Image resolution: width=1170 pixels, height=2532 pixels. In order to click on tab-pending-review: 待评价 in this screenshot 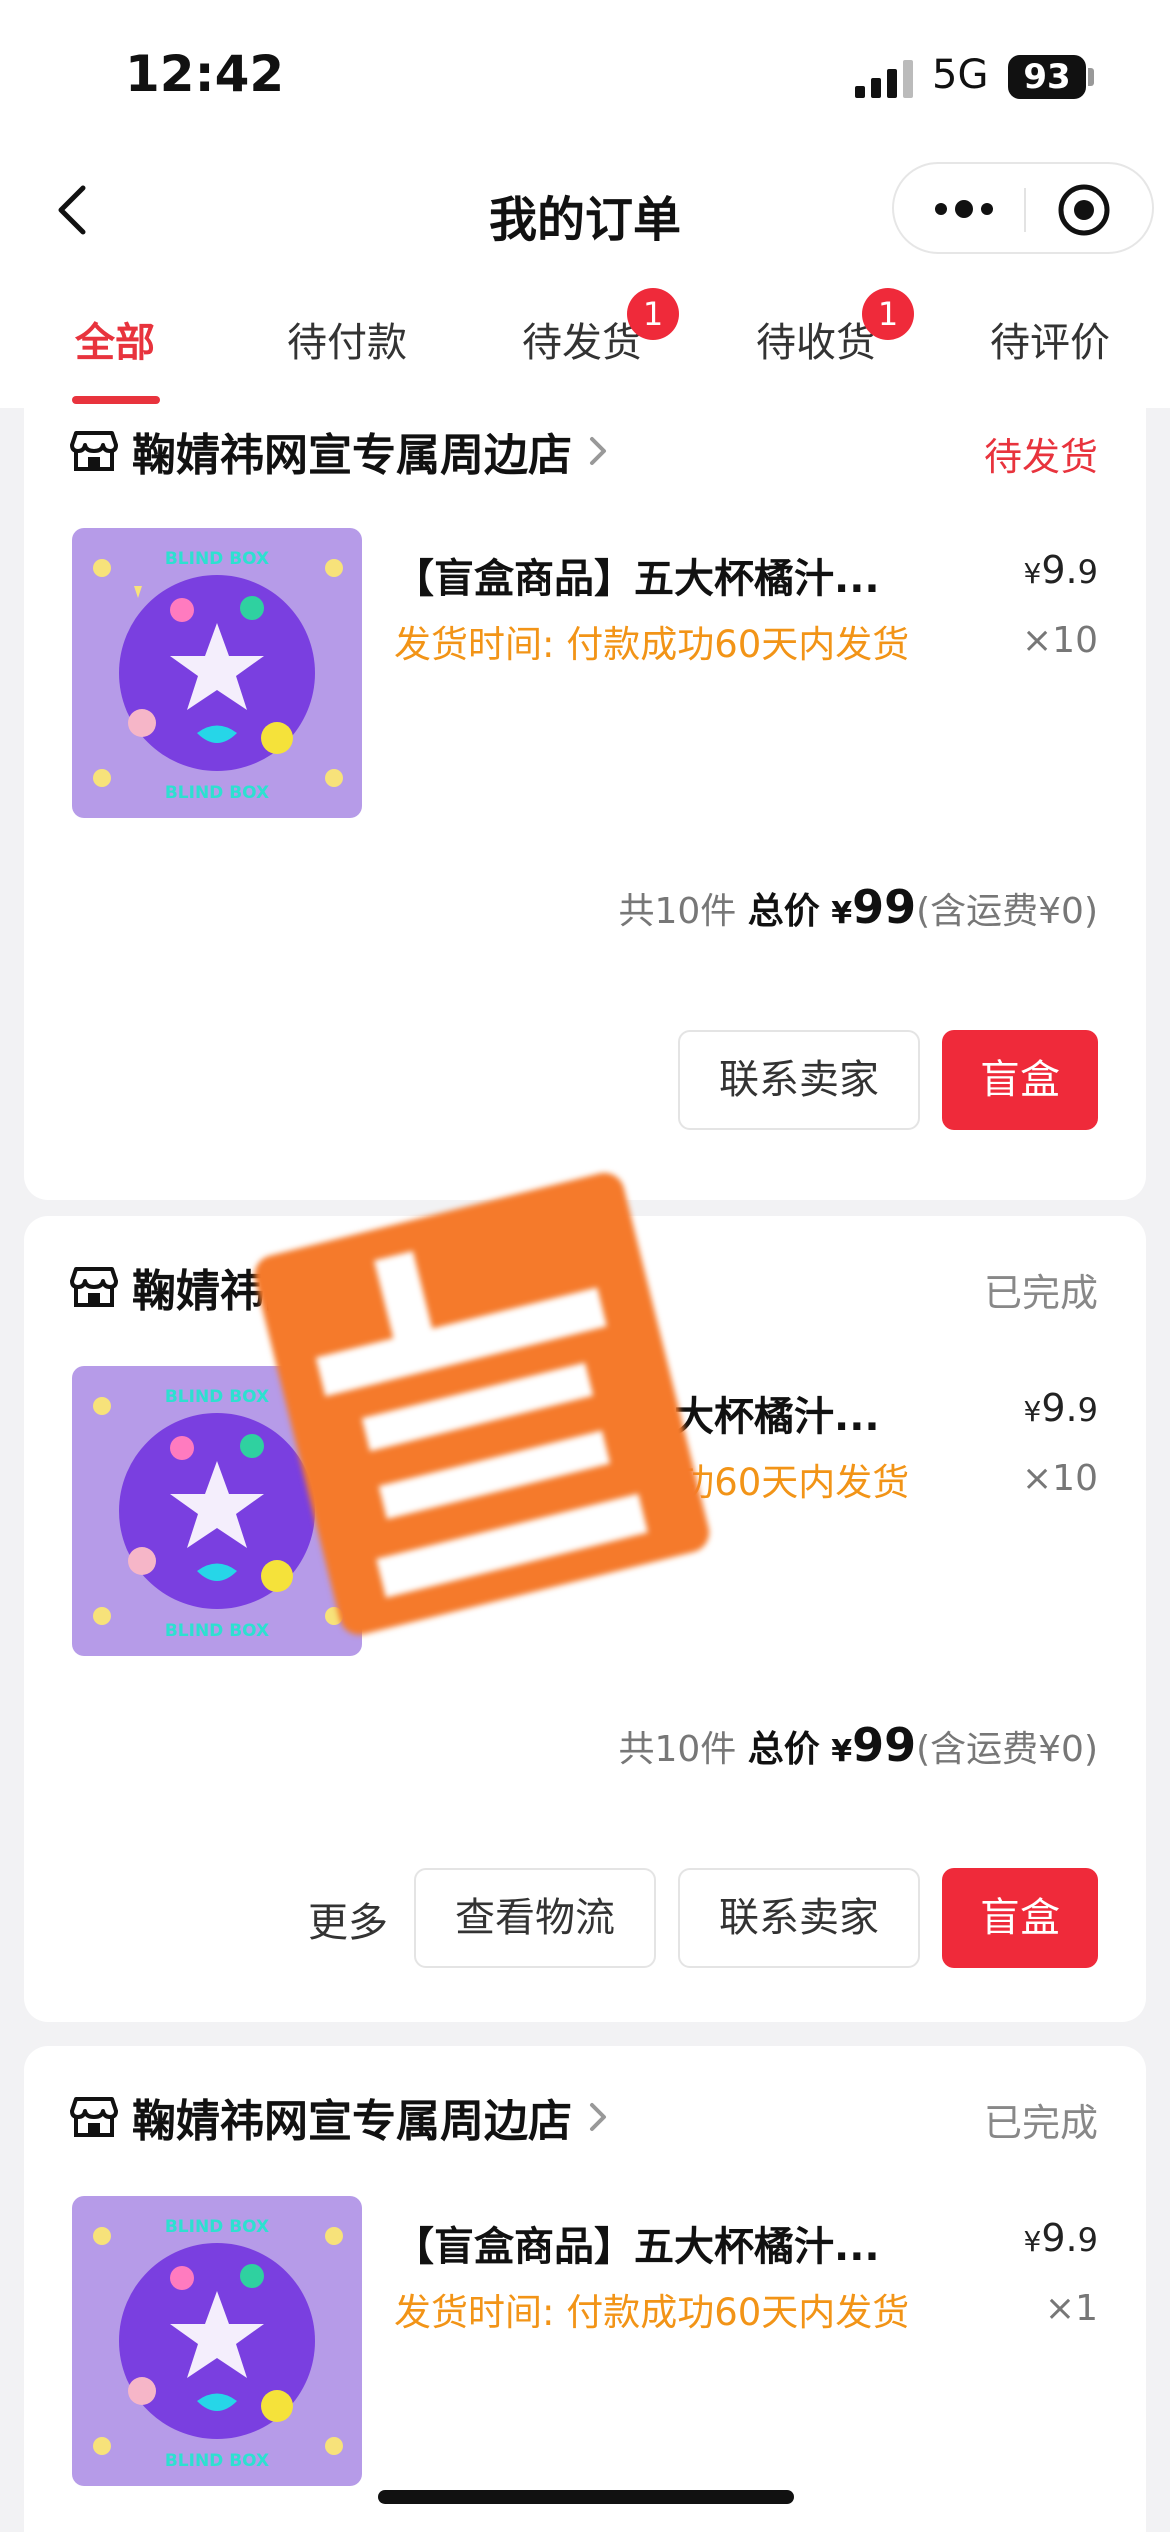, I will do `click(1050, 339)`.